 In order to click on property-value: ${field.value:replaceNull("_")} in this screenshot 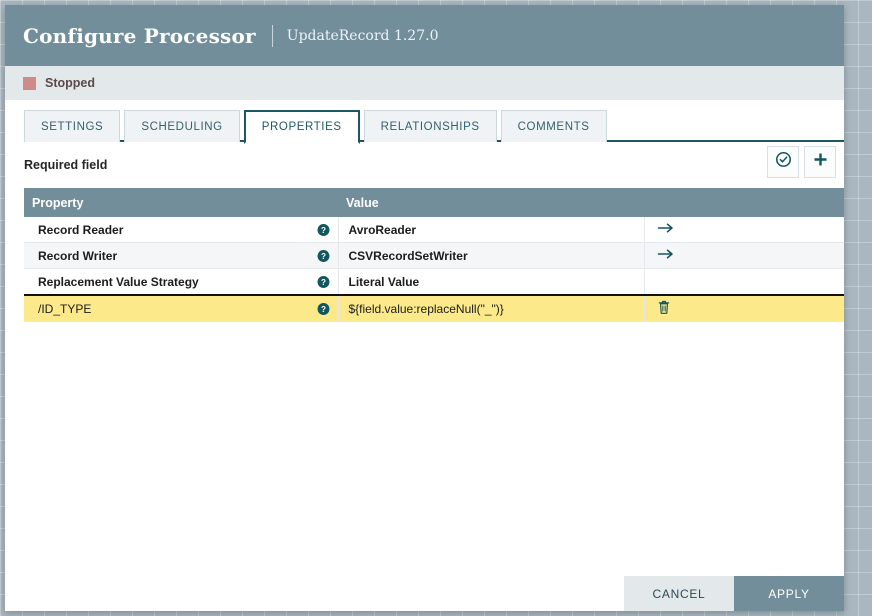, I will do `click(491, 308)`.